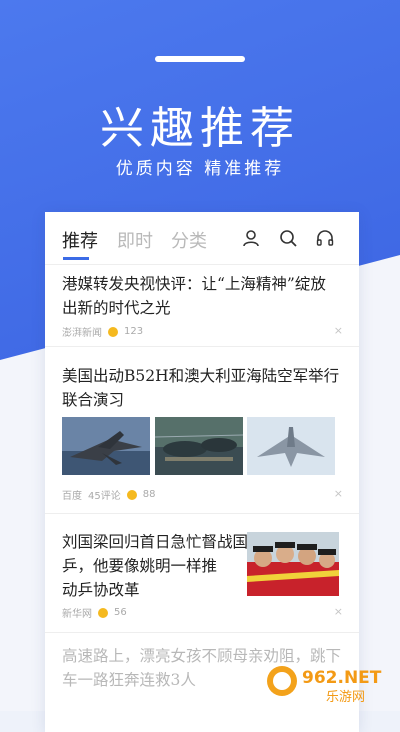 The image size is (400, 732). Describe the element at coordinates (82, 333) in the screenshot. I see `news-source: 澎湃新闻` at that location.